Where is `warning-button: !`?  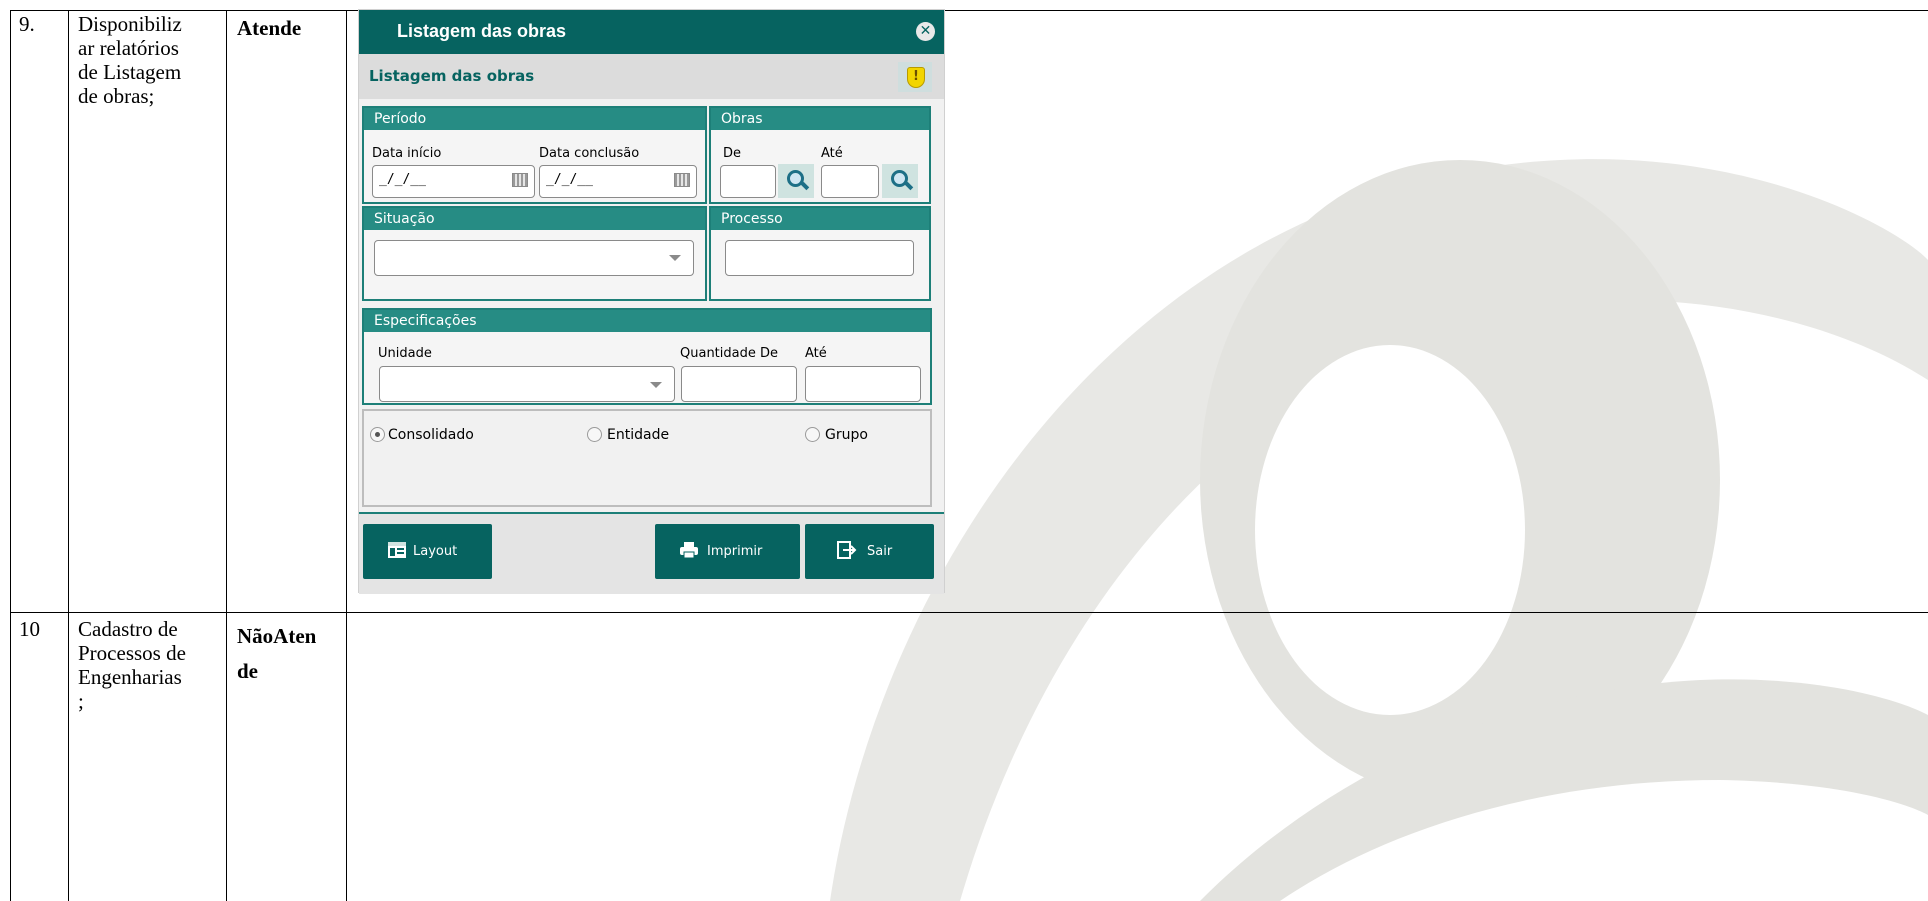
warning-button: ! is located at coordinates (915, 77).